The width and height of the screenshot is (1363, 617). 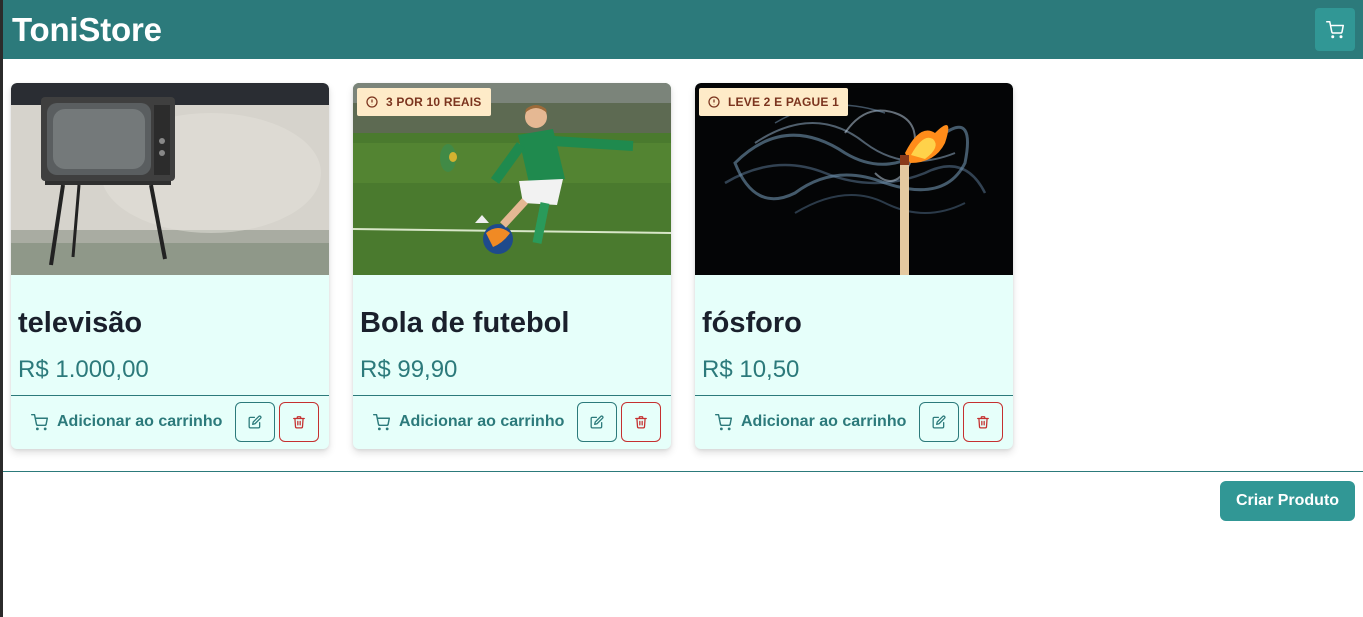 I want to click on top-bar: ToniStore, so click(x=683, y=29).